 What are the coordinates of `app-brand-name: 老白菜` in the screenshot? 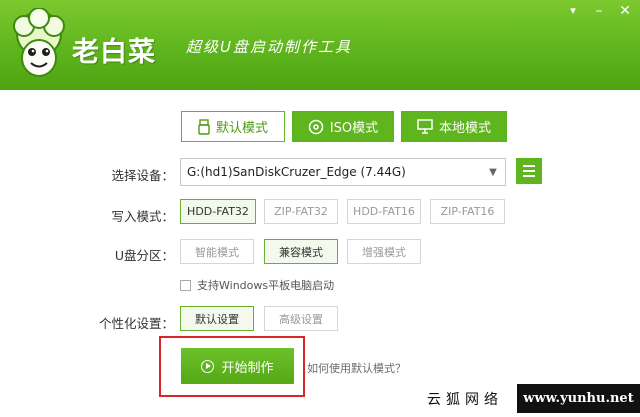 It's located at (114, 52).